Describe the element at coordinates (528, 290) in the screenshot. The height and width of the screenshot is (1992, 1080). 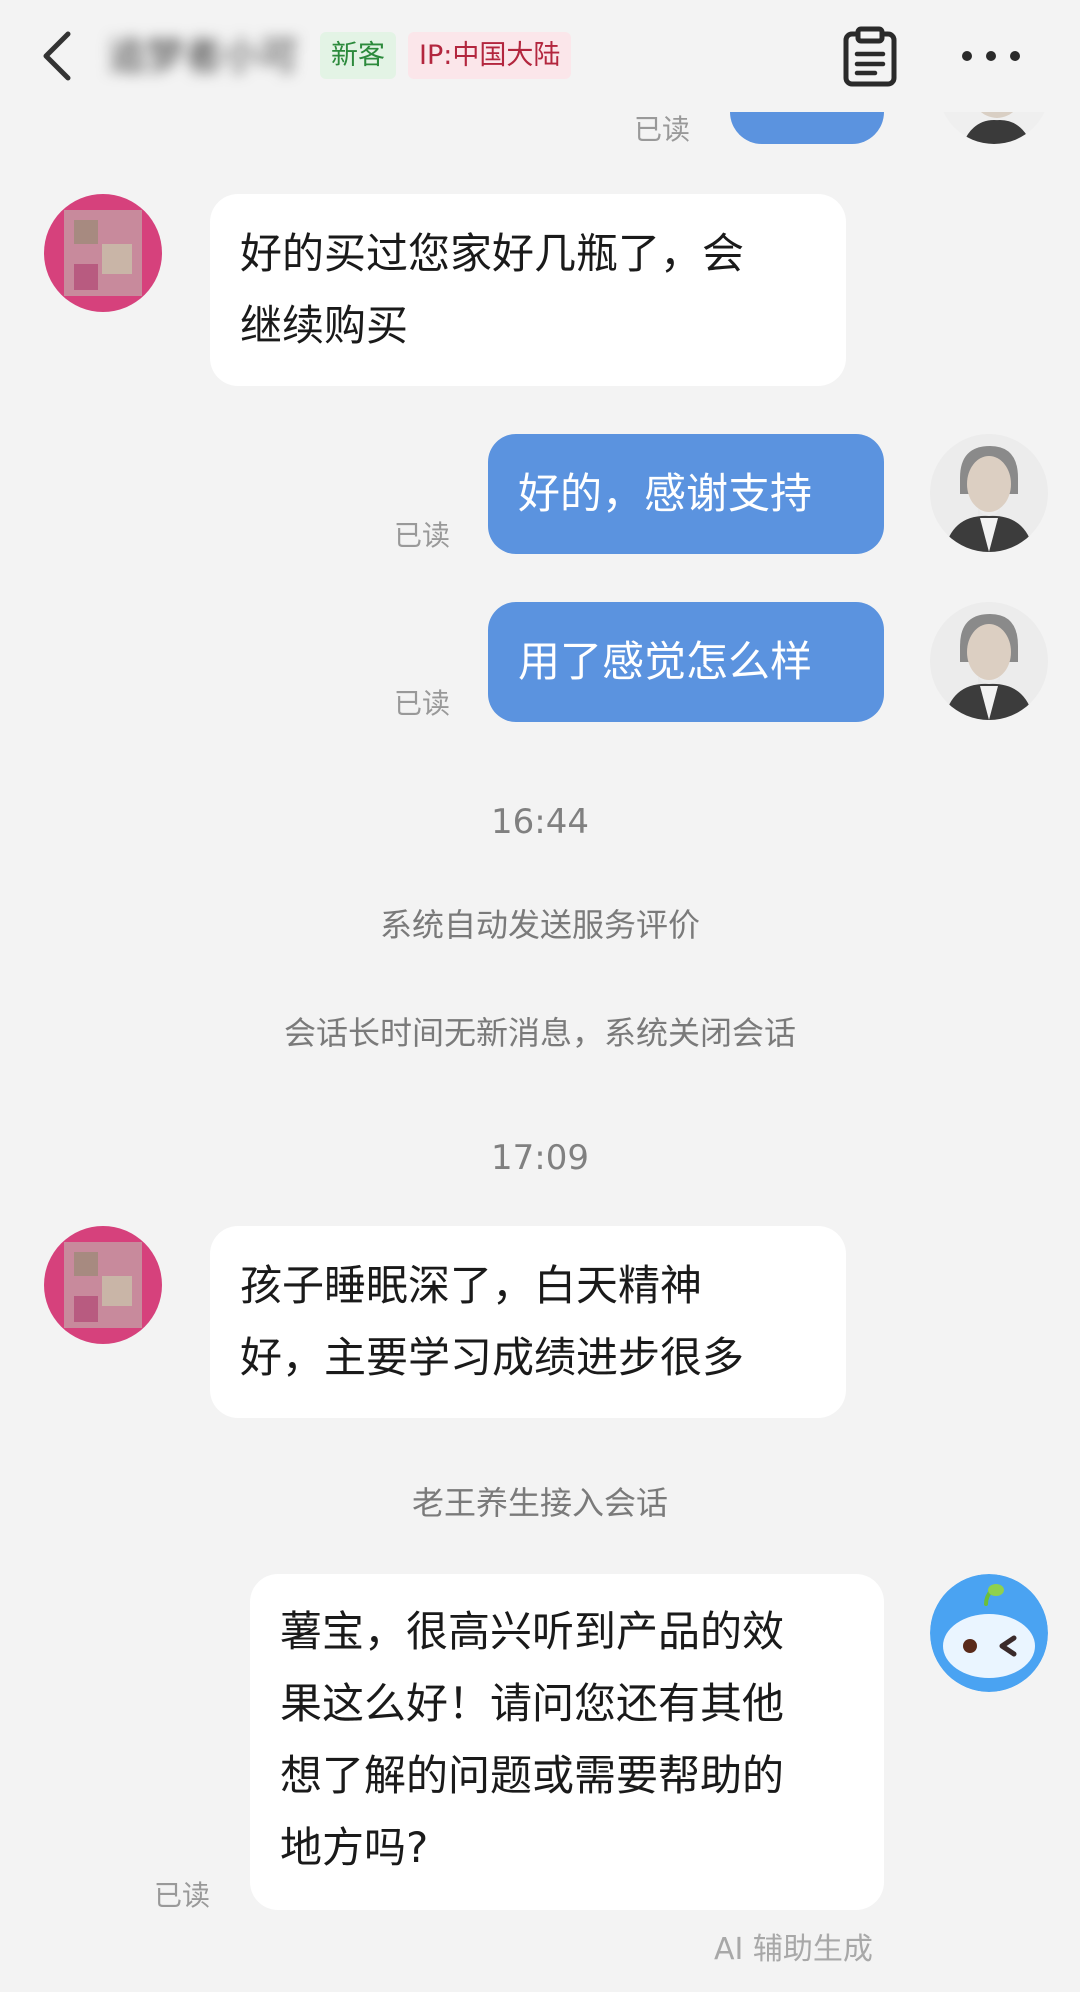
I see `message-bubble-incoming: 好的买过您家好几瓶了，会 继续购买` at that location.